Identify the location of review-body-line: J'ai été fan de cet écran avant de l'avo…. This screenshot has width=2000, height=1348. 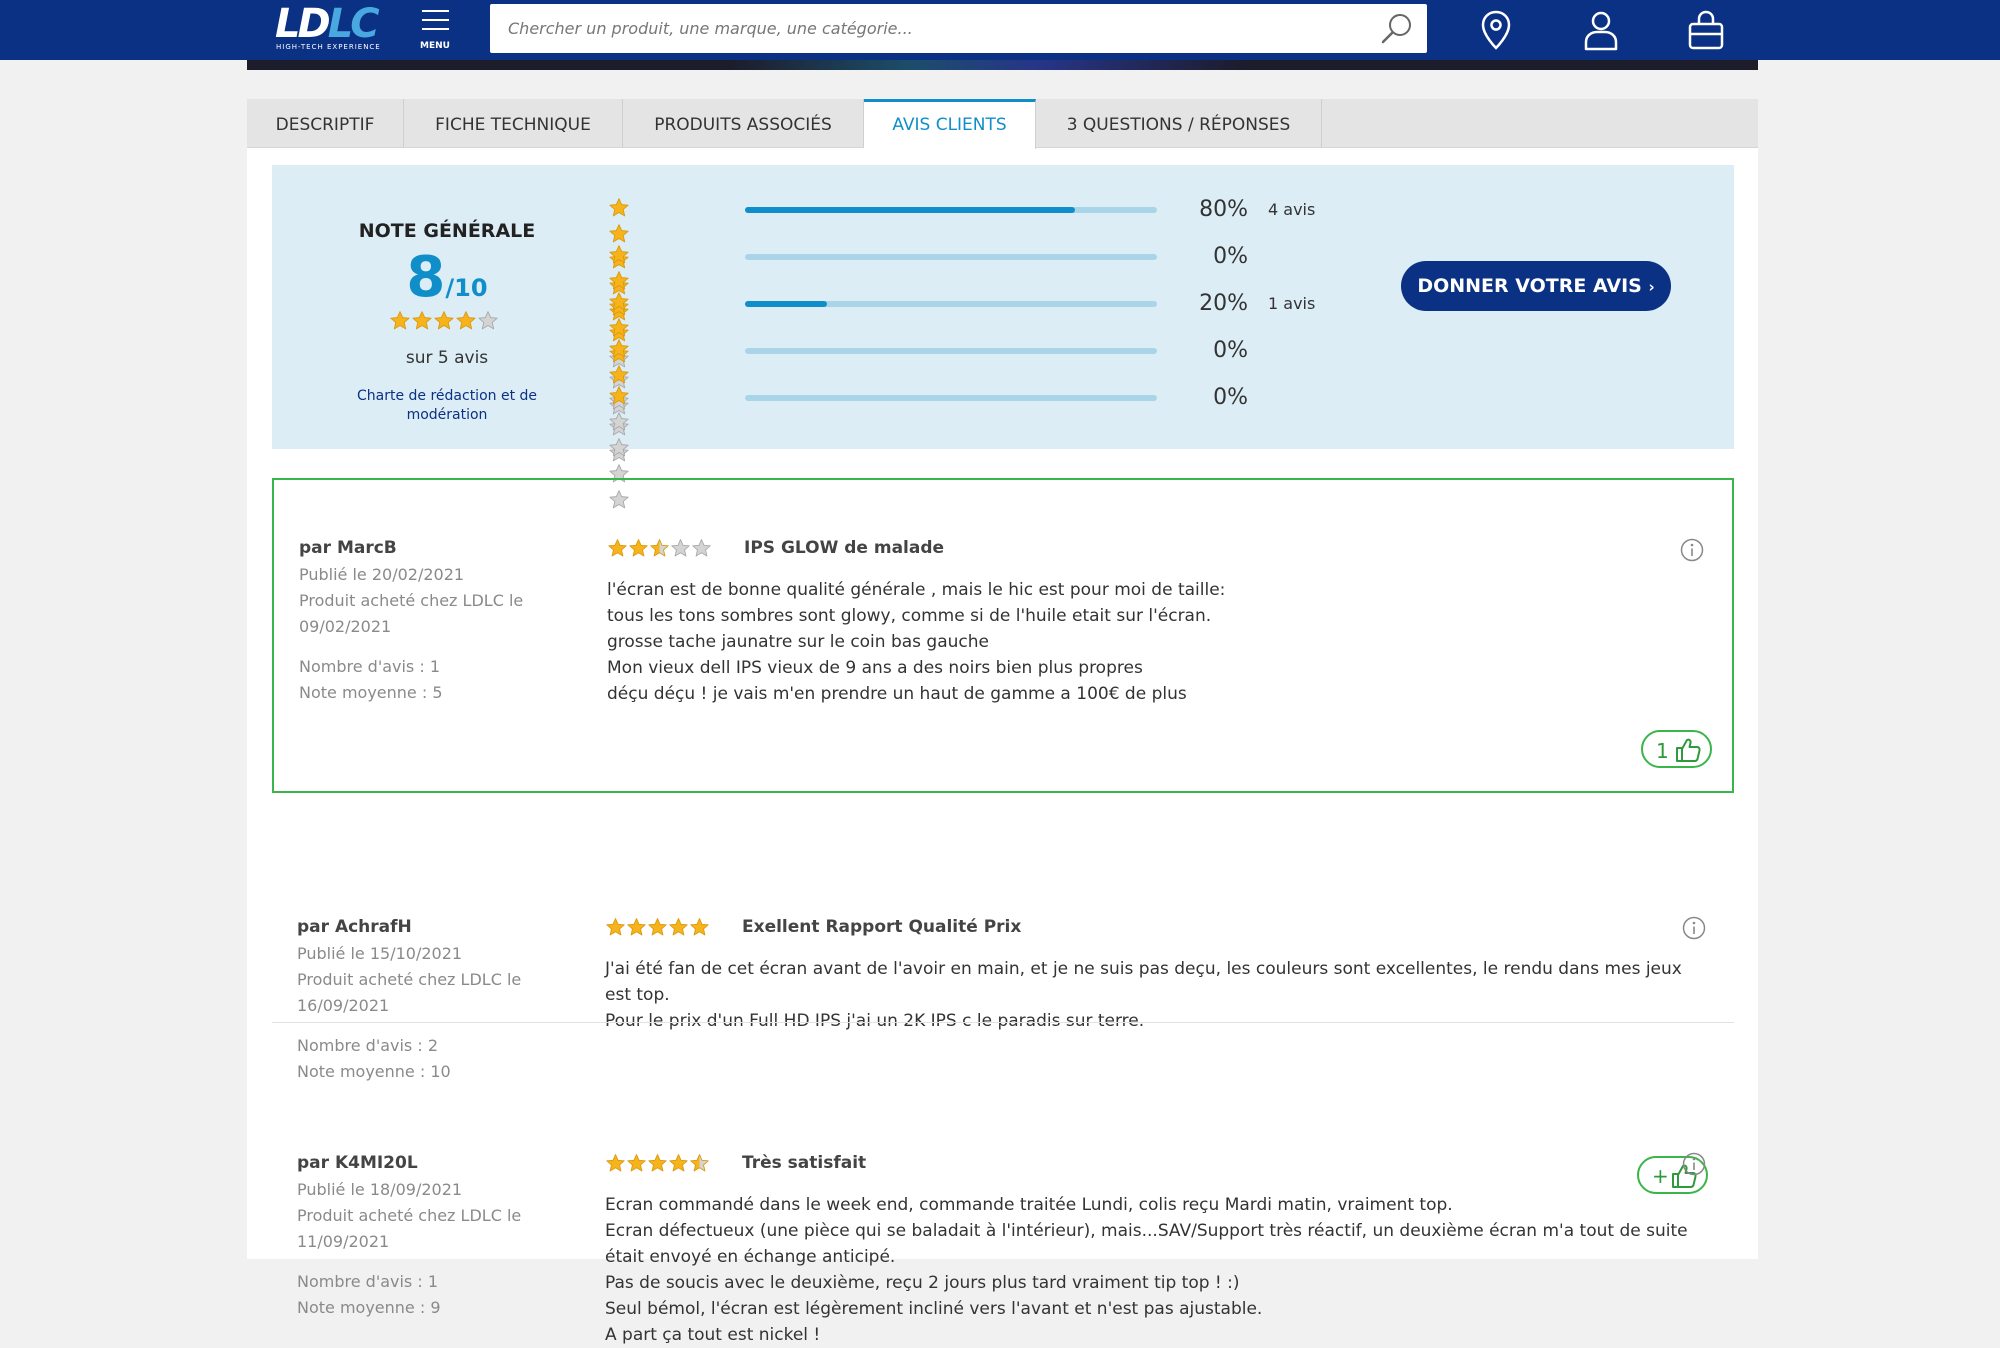
(1143, 982).